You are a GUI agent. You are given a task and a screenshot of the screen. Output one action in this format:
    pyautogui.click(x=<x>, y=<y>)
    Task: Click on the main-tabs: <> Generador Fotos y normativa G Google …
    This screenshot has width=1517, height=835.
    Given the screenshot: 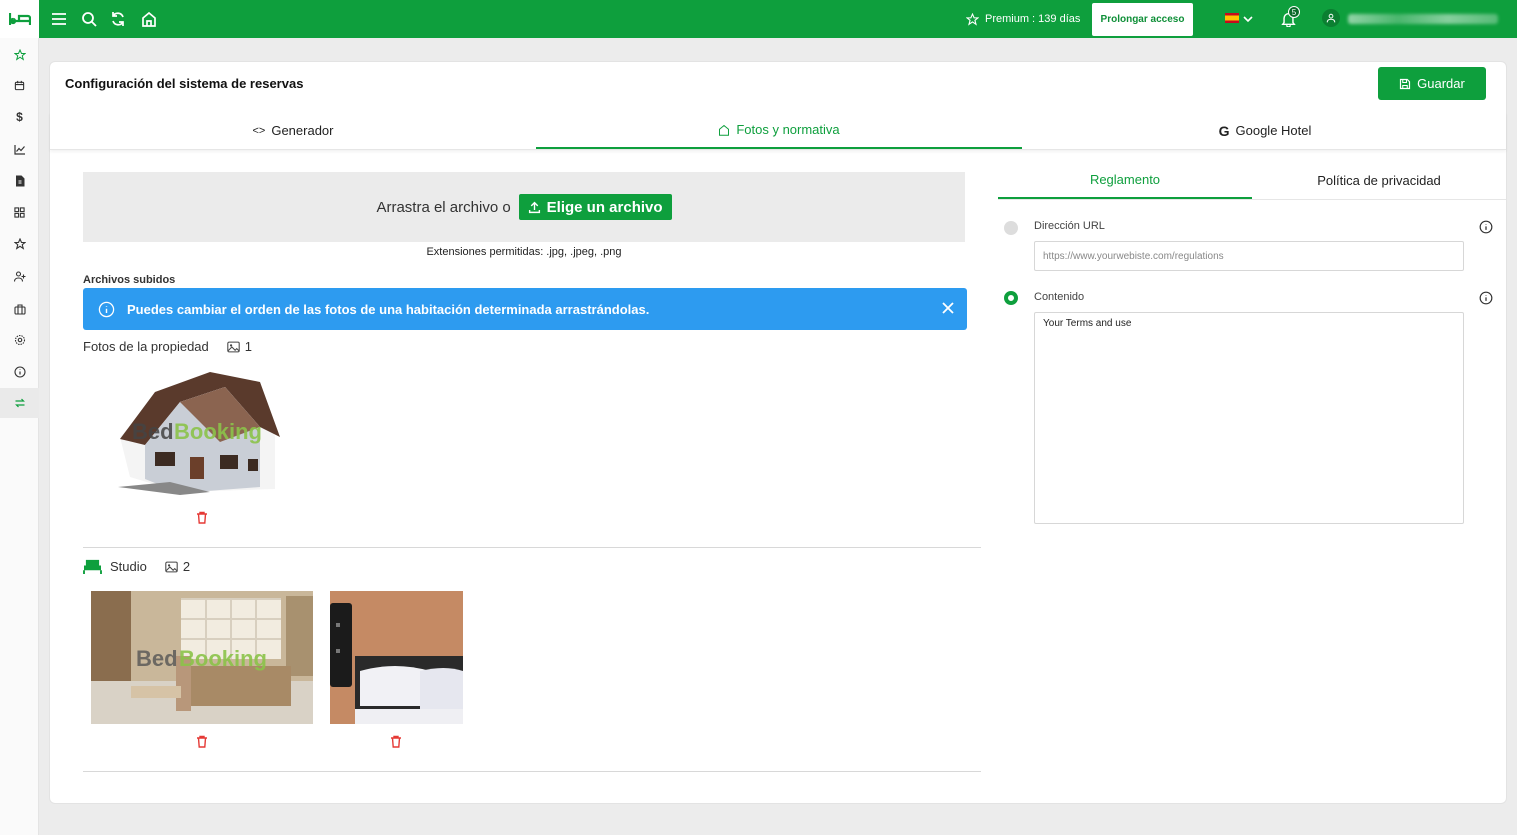 What is the action you would take?
    pyautogui.click(x=778, y=131)
    